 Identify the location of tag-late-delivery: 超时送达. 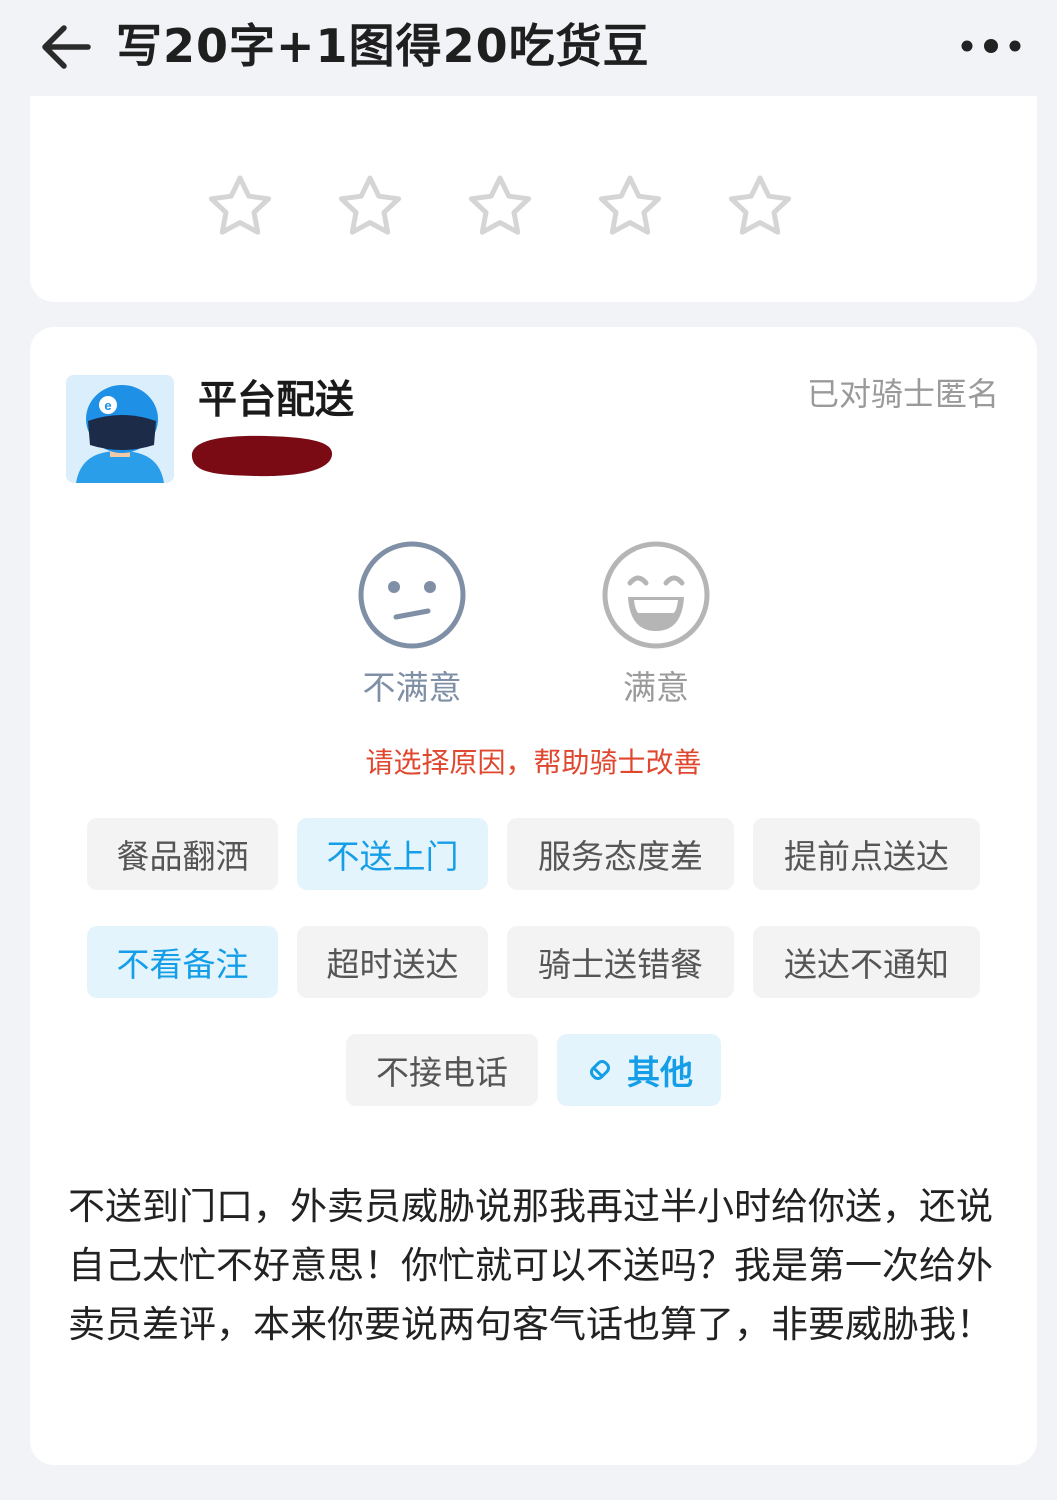
(392, 962).